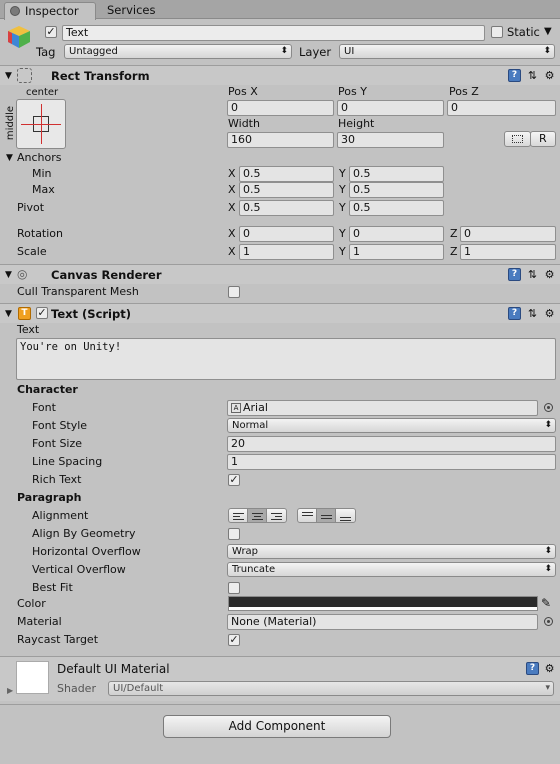  Describe the element at coordinates (383, 603) in the screenshot. I see `color-field` at that location.